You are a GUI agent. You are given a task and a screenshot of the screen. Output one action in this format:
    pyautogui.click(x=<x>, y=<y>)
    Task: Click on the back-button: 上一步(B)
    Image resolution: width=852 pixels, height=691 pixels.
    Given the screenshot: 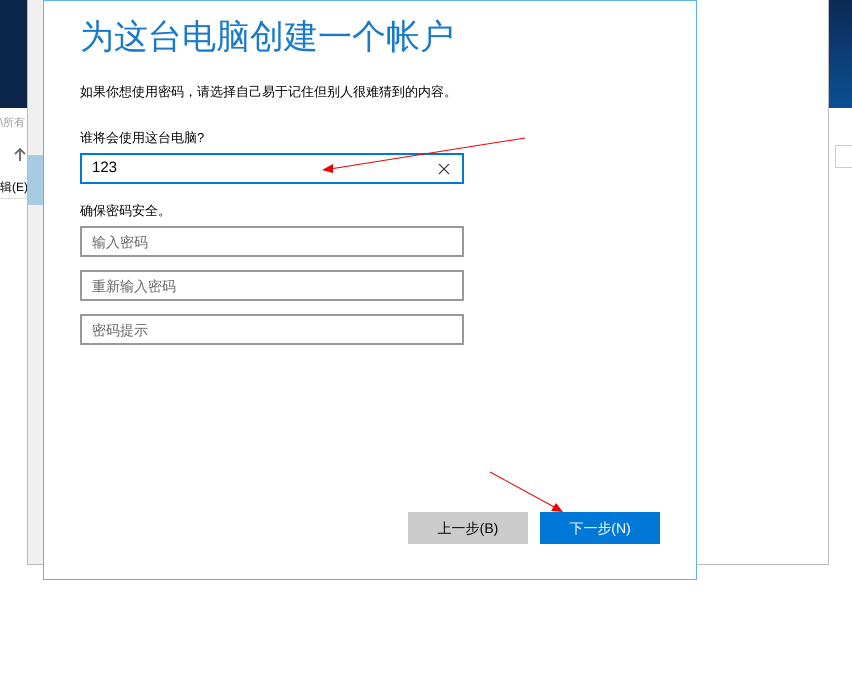 What is the action you would take?
    pyautogui.click(x=468, y=528)
    